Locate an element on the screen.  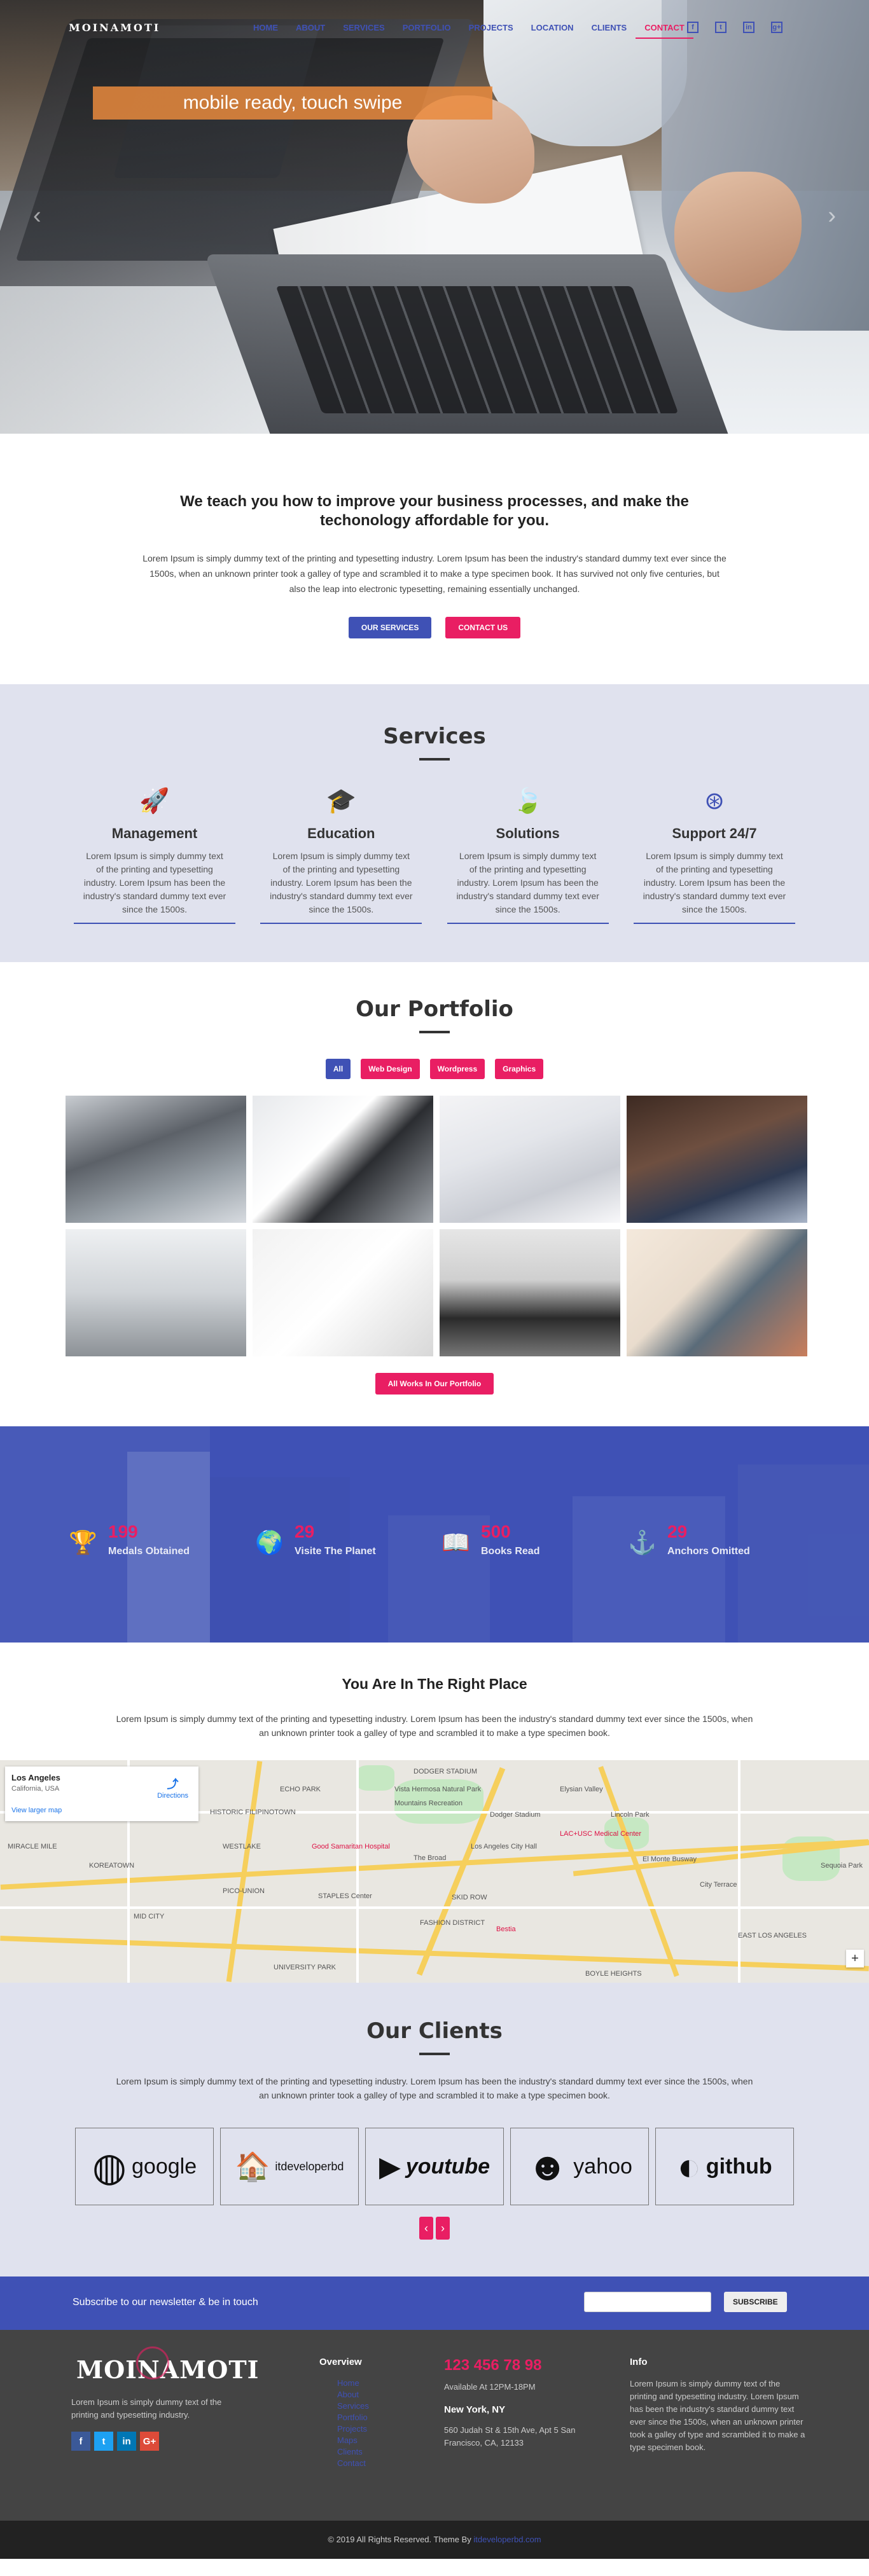
client-name: yahoo is located at coordinates (602, 2166).